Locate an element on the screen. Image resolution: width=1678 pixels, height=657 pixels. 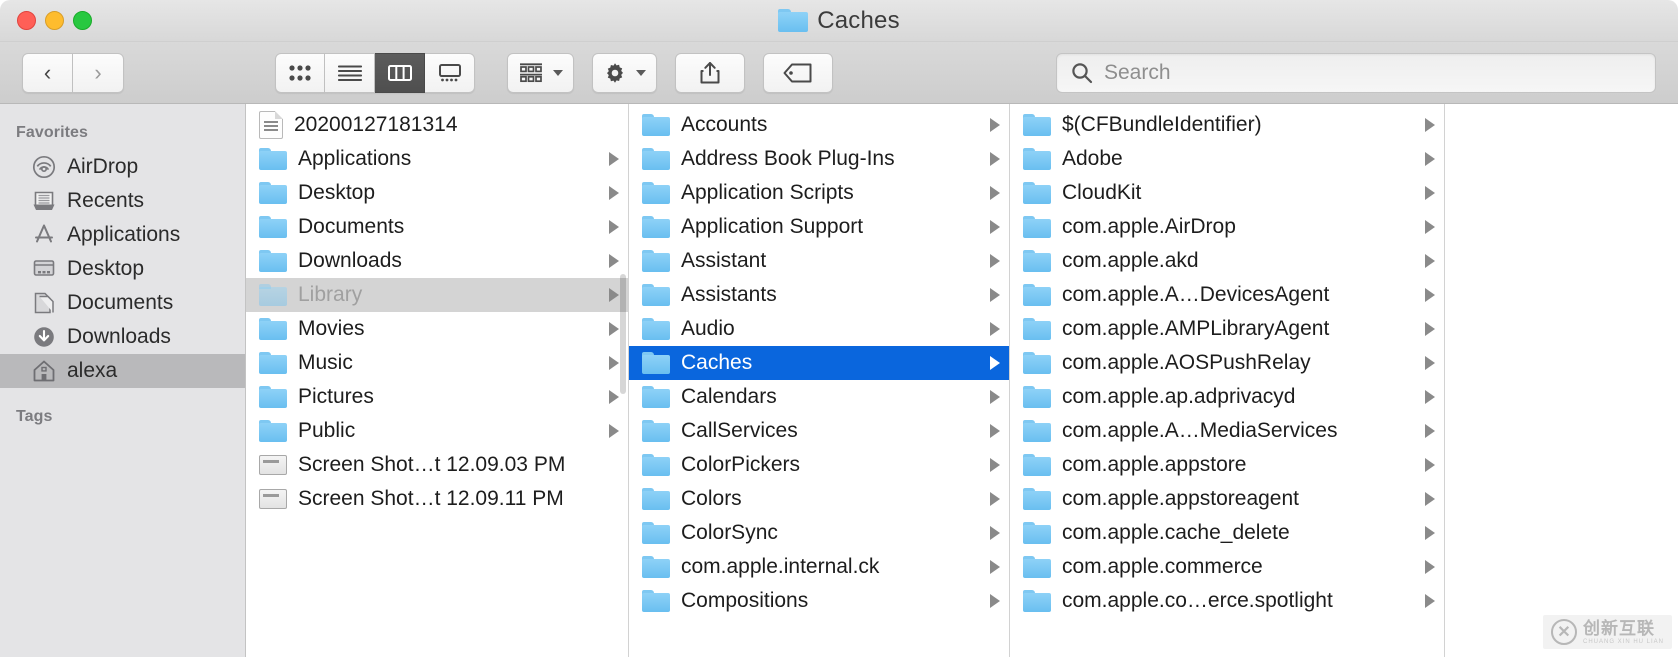
list-item: Pictures is located at coordinates (437, 397).